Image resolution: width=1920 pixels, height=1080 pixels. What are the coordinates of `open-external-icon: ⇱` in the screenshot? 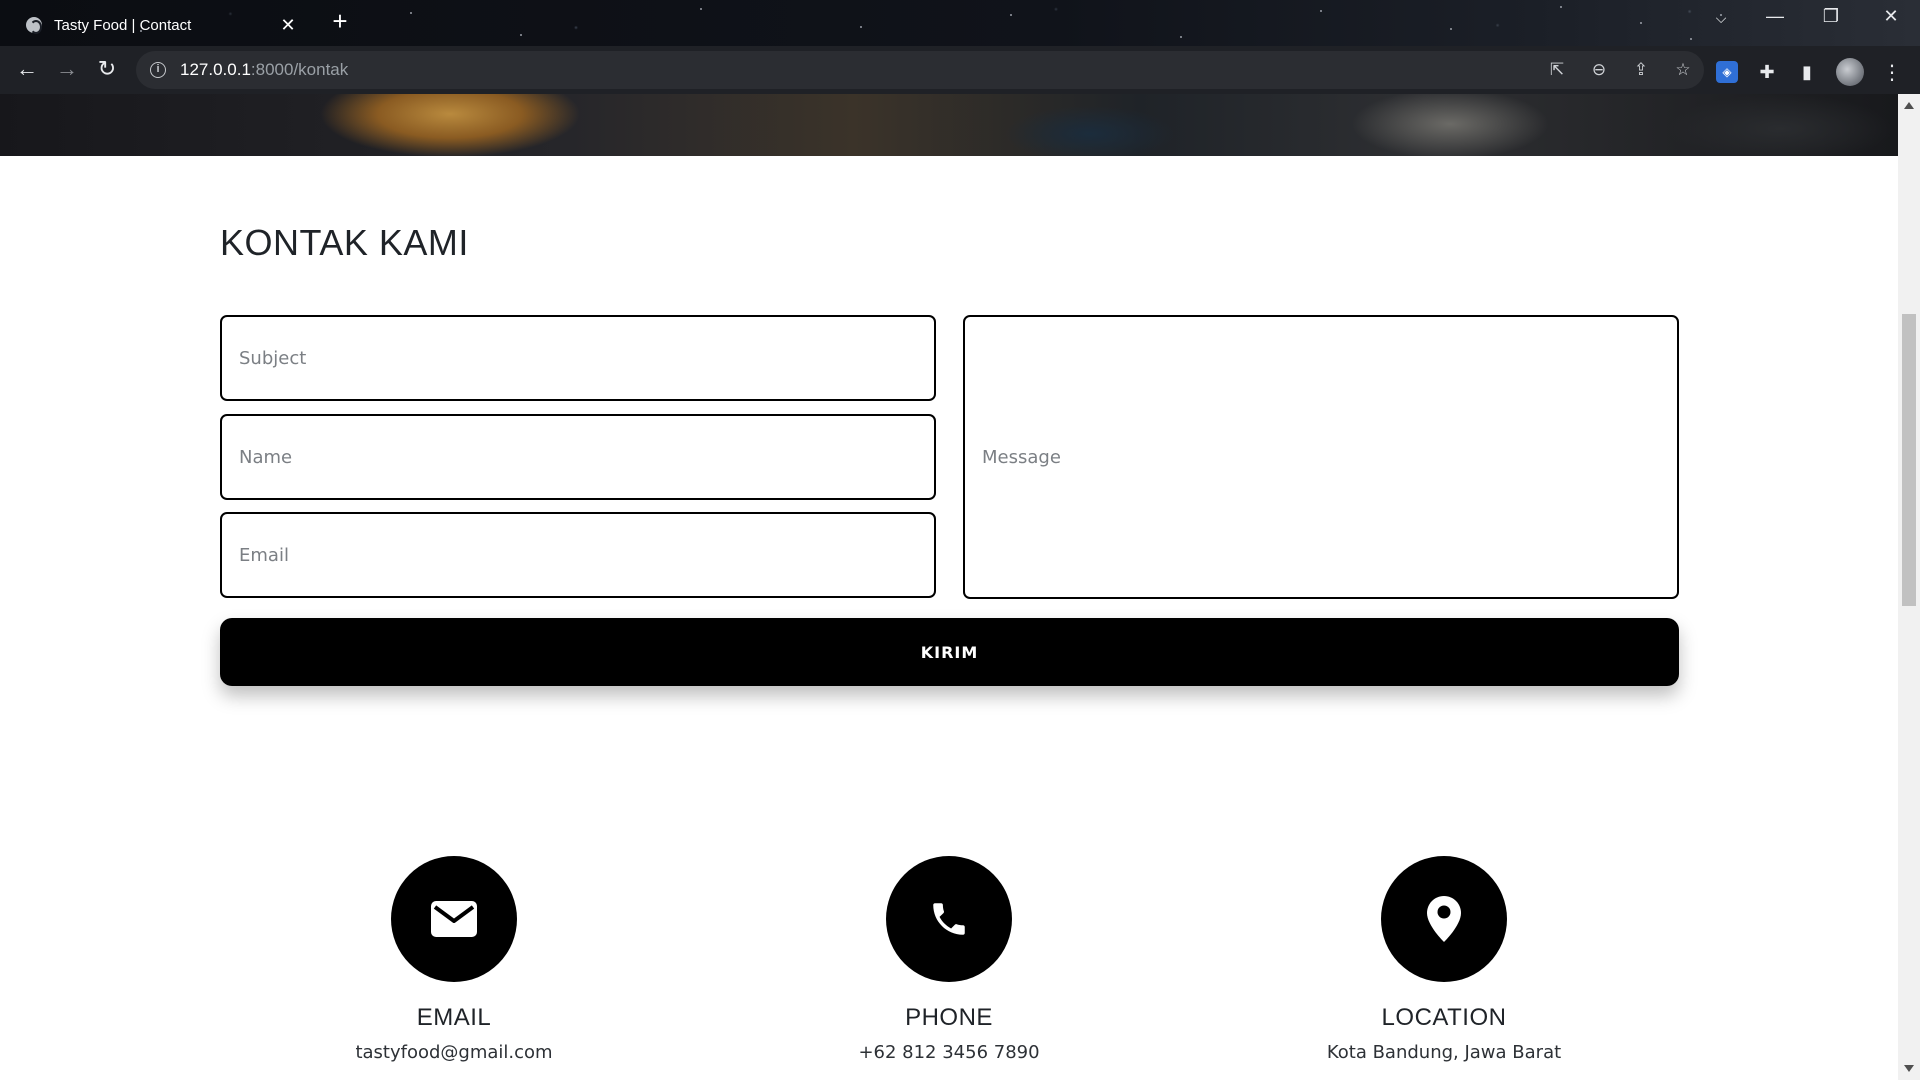 It's located at (1557, 70).